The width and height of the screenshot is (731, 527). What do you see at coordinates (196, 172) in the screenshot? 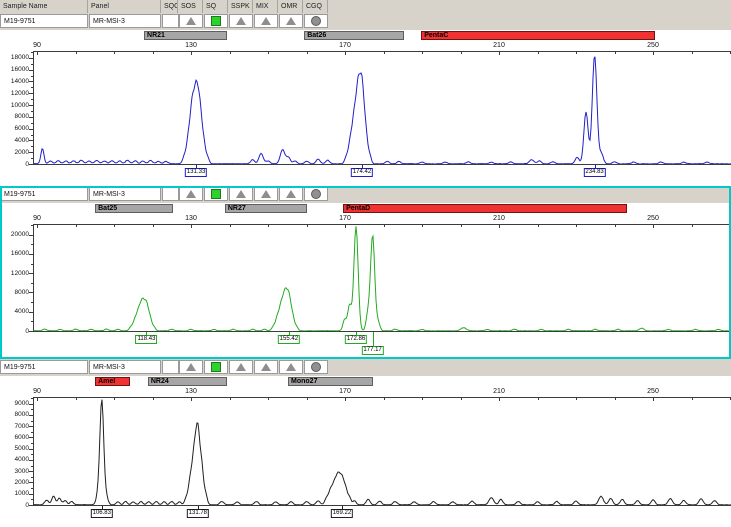
I see `peak-size-label: 131.33` at bounding box center [196, 172].